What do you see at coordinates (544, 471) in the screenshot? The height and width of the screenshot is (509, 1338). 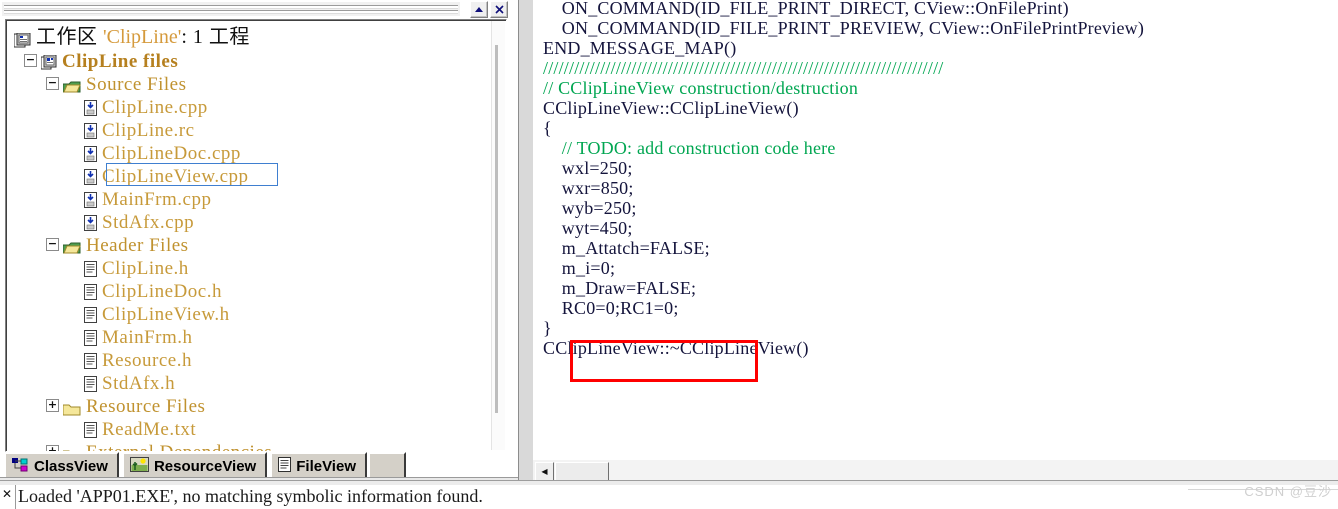 I see `scroll-left-arrow-icon: ◀` at bounding box center [544, 471].